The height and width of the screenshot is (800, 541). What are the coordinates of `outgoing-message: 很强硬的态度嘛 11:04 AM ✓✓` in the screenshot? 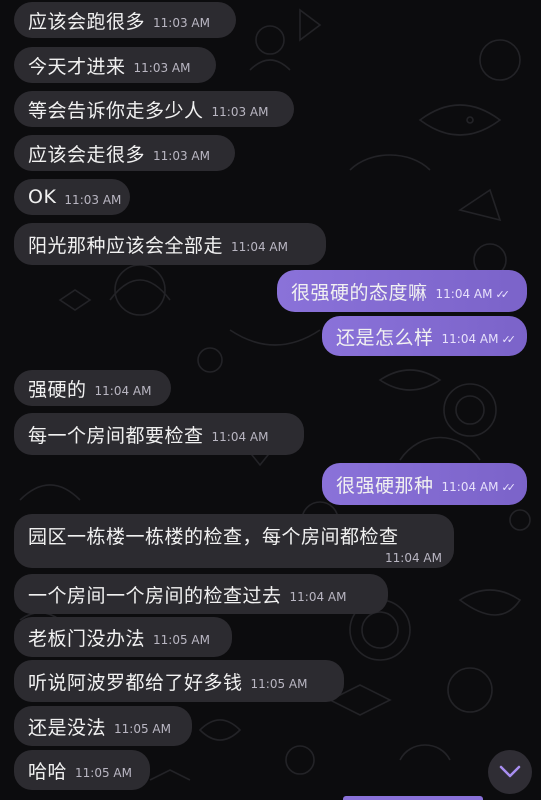 It's located at (402, 291).